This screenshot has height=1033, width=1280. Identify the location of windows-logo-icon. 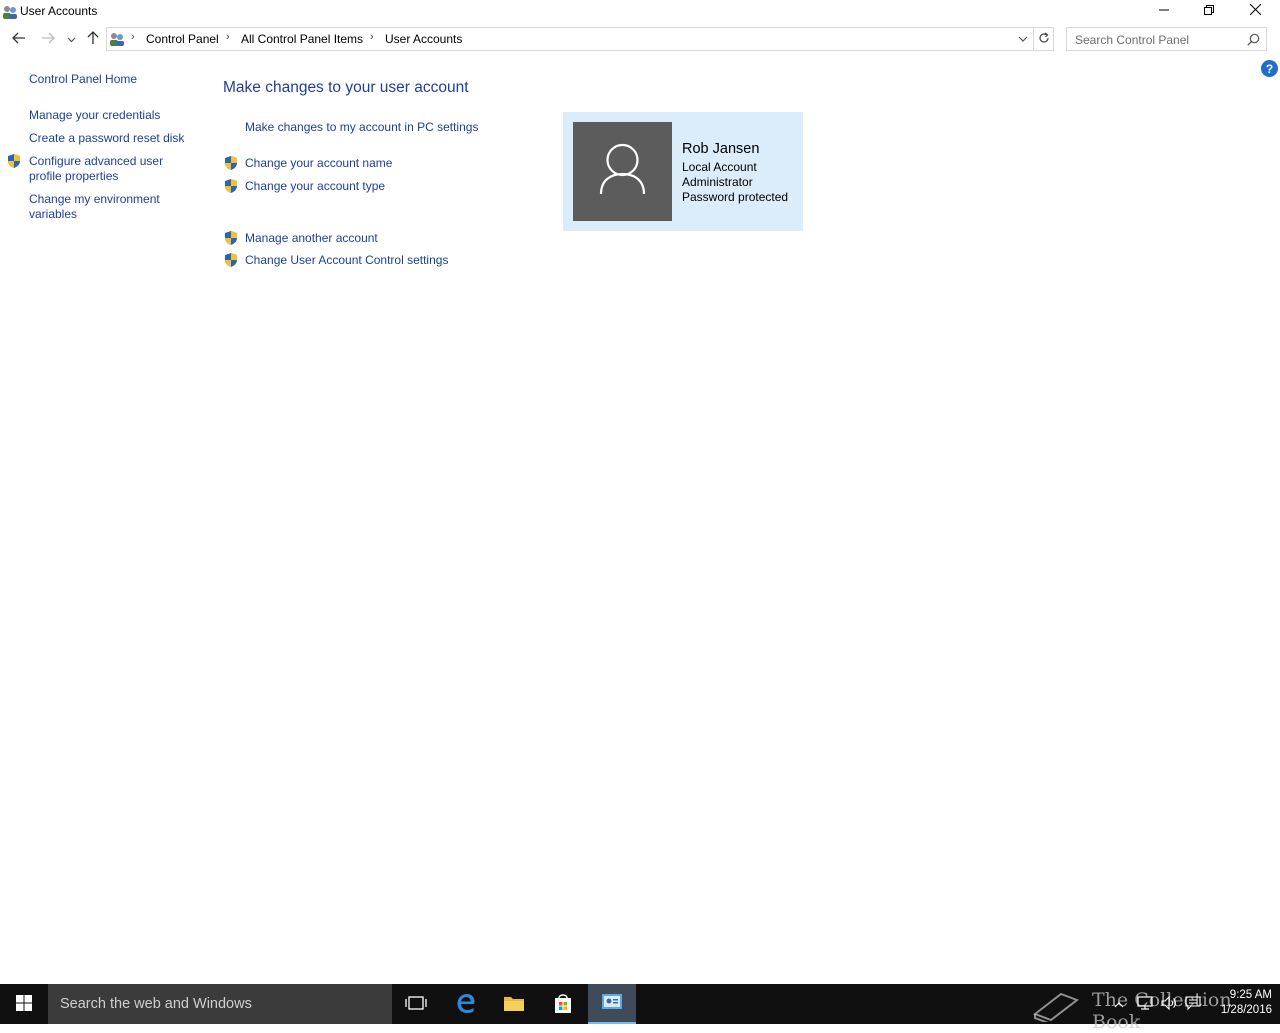
(24, 1004).